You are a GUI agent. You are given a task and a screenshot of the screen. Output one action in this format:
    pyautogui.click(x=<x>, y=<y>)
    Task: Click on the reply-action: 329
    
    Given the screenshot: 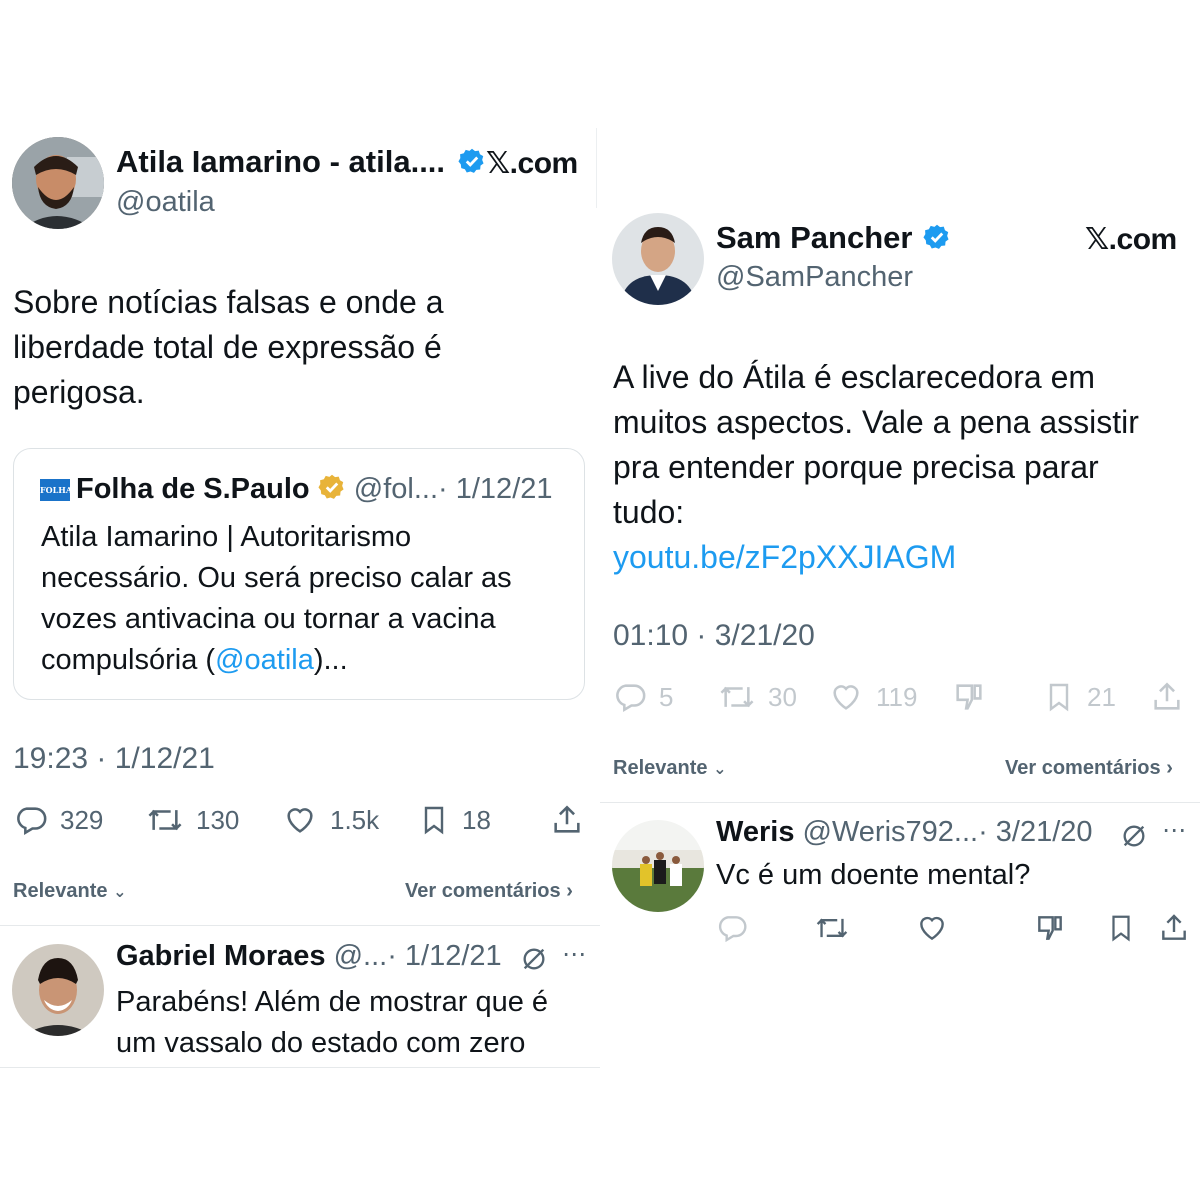 What is the action you would take?
    pyautogui.click(x=58, y=820)
    